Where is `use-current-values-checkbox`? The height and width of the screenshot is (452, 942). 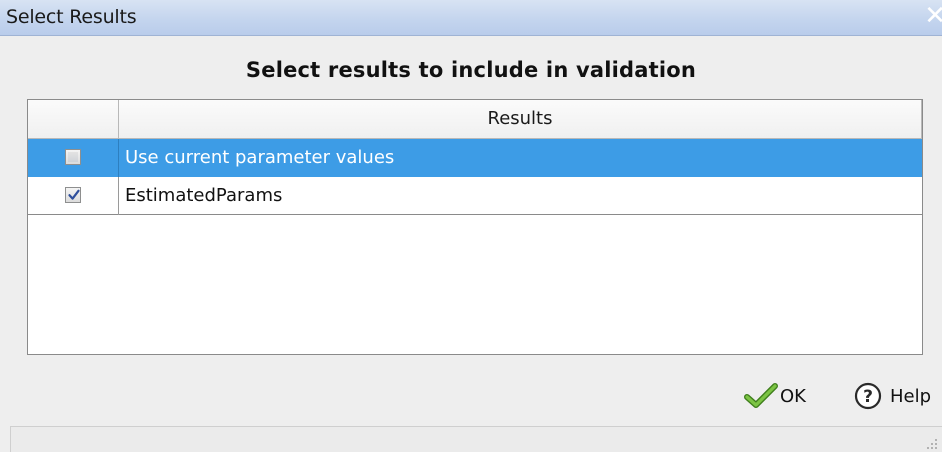 use-current-values-checkbox is located at coordinates (73, 157).